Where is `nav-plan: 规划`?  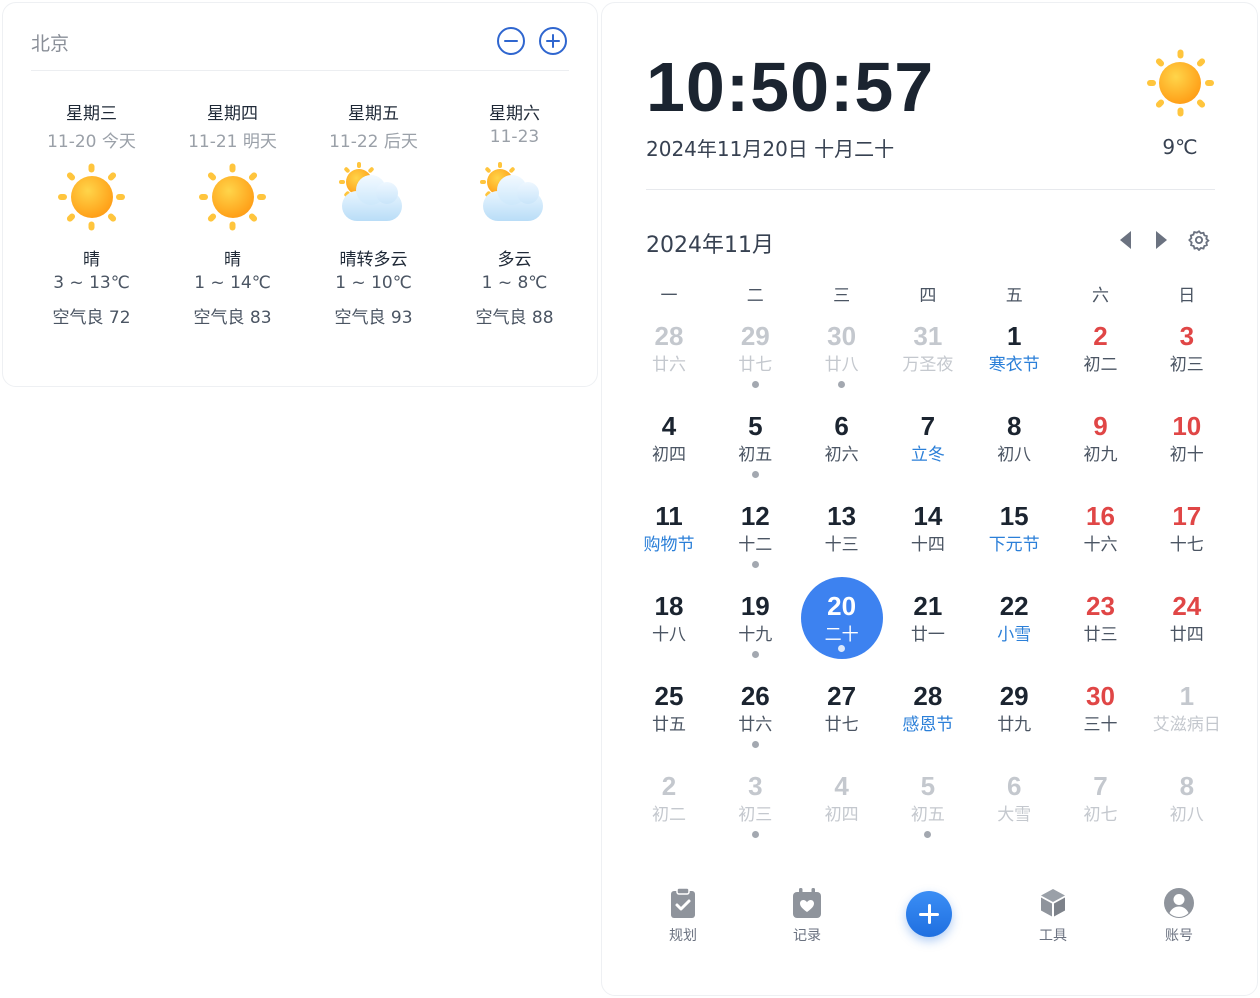 nav-plan: 规划 is located at coordinates (683, 916).